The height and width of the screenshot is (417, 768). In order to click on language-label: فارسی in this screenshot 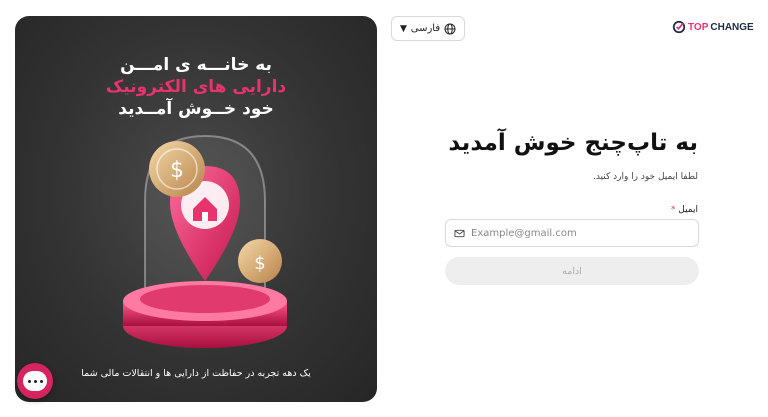, I will do `click(425, 28)`.